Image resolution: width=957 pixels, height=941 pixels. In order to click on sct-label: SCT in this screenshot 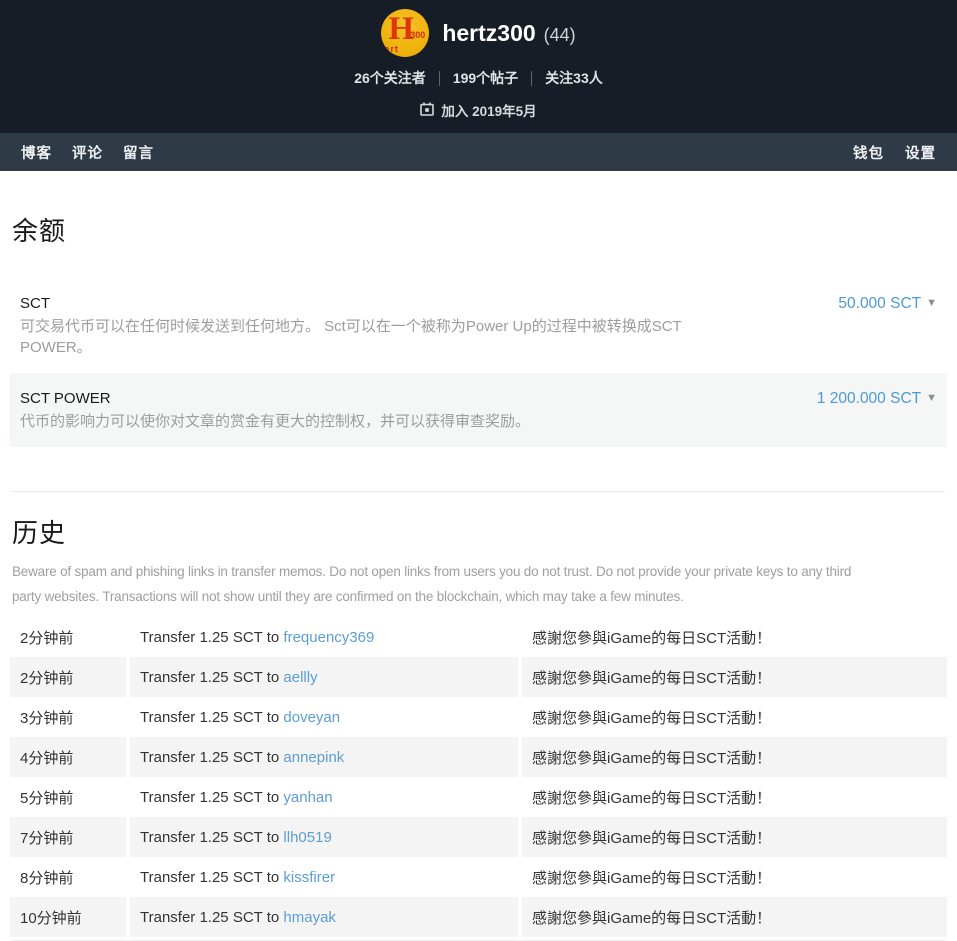, I will do `click(35, 303)`.